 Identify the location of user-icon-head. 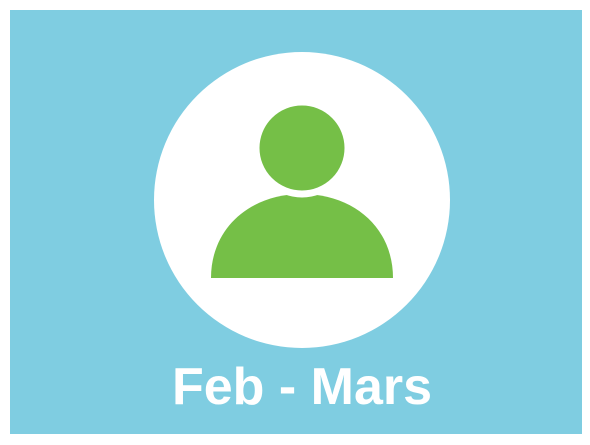
(302, 148).